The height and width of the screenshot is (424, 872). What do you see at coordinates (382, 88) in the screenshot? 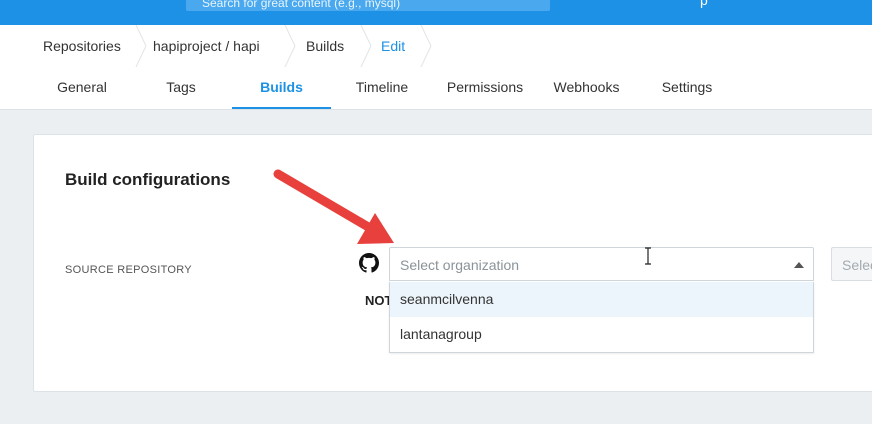
I see `tab-timeline: Timeline` at bounding box center [382, 88].